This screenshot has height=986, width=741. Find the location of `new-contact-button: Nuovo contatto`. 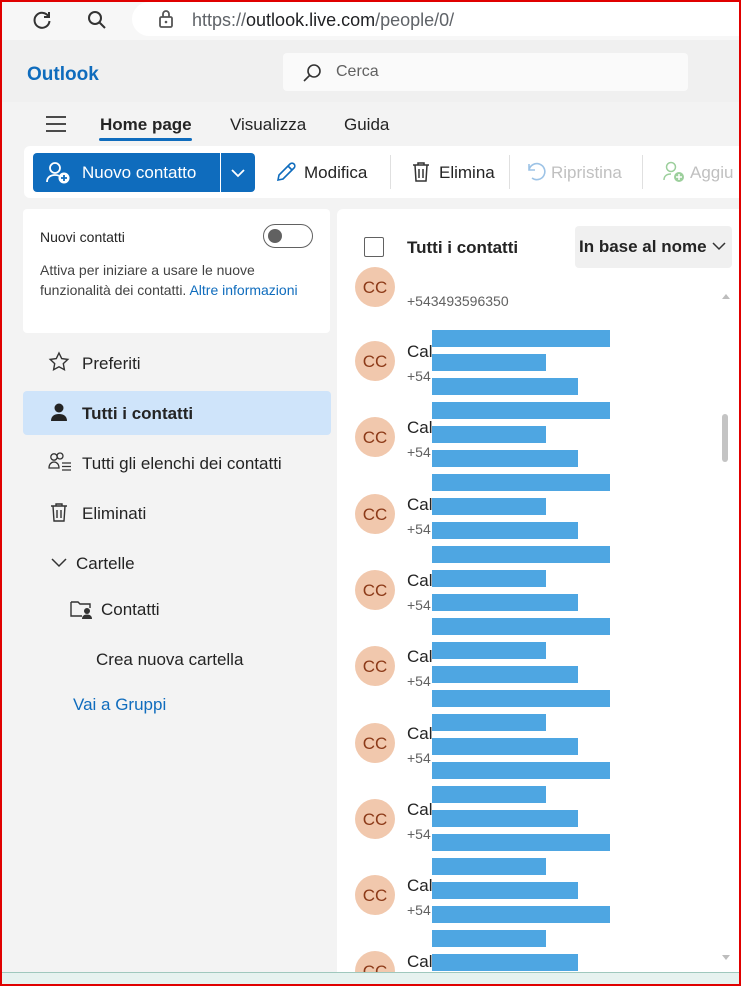

new-contact-button: Nuovo contatto is located at coordinates (126, 172).